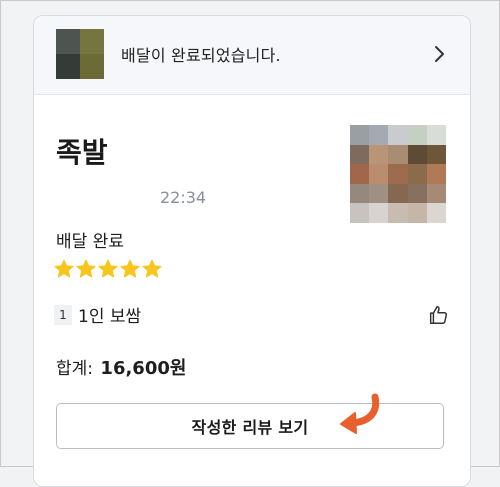 This screenshot has height=487, width=500. I want to click on order-total: 합계: 16,600원, so click(121, 367).